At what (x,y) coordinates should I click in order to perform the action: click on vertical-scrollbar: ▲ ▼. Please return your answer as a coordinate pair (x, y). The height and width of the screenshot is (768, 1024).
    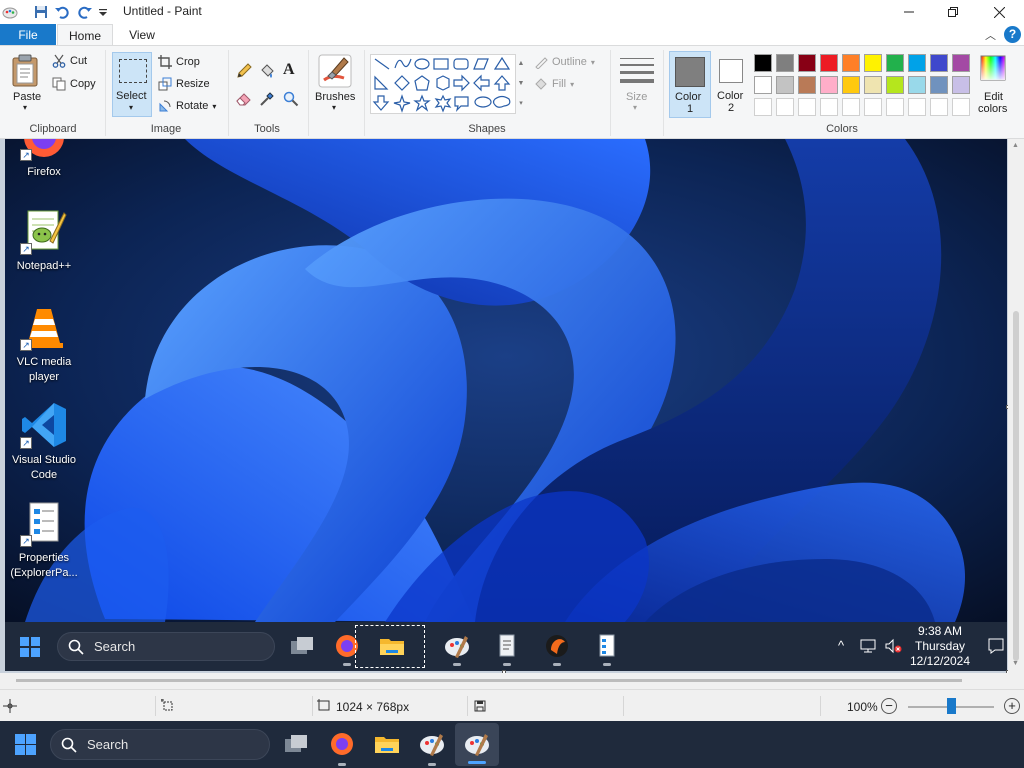
    Looking at the image, I should click on (1016, 414).